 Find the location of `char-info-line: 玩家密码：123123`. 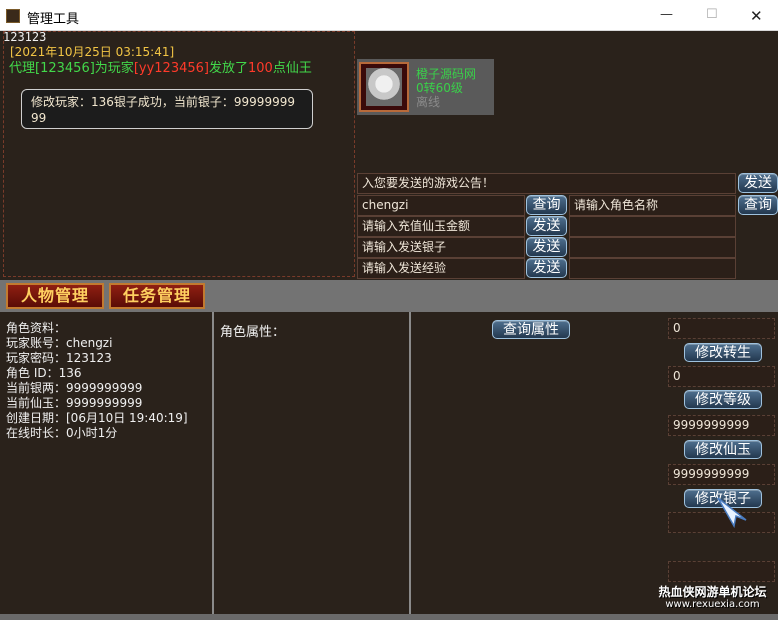

char-info-line: 玩家密码：123123 is located at coordinates (59, 358).